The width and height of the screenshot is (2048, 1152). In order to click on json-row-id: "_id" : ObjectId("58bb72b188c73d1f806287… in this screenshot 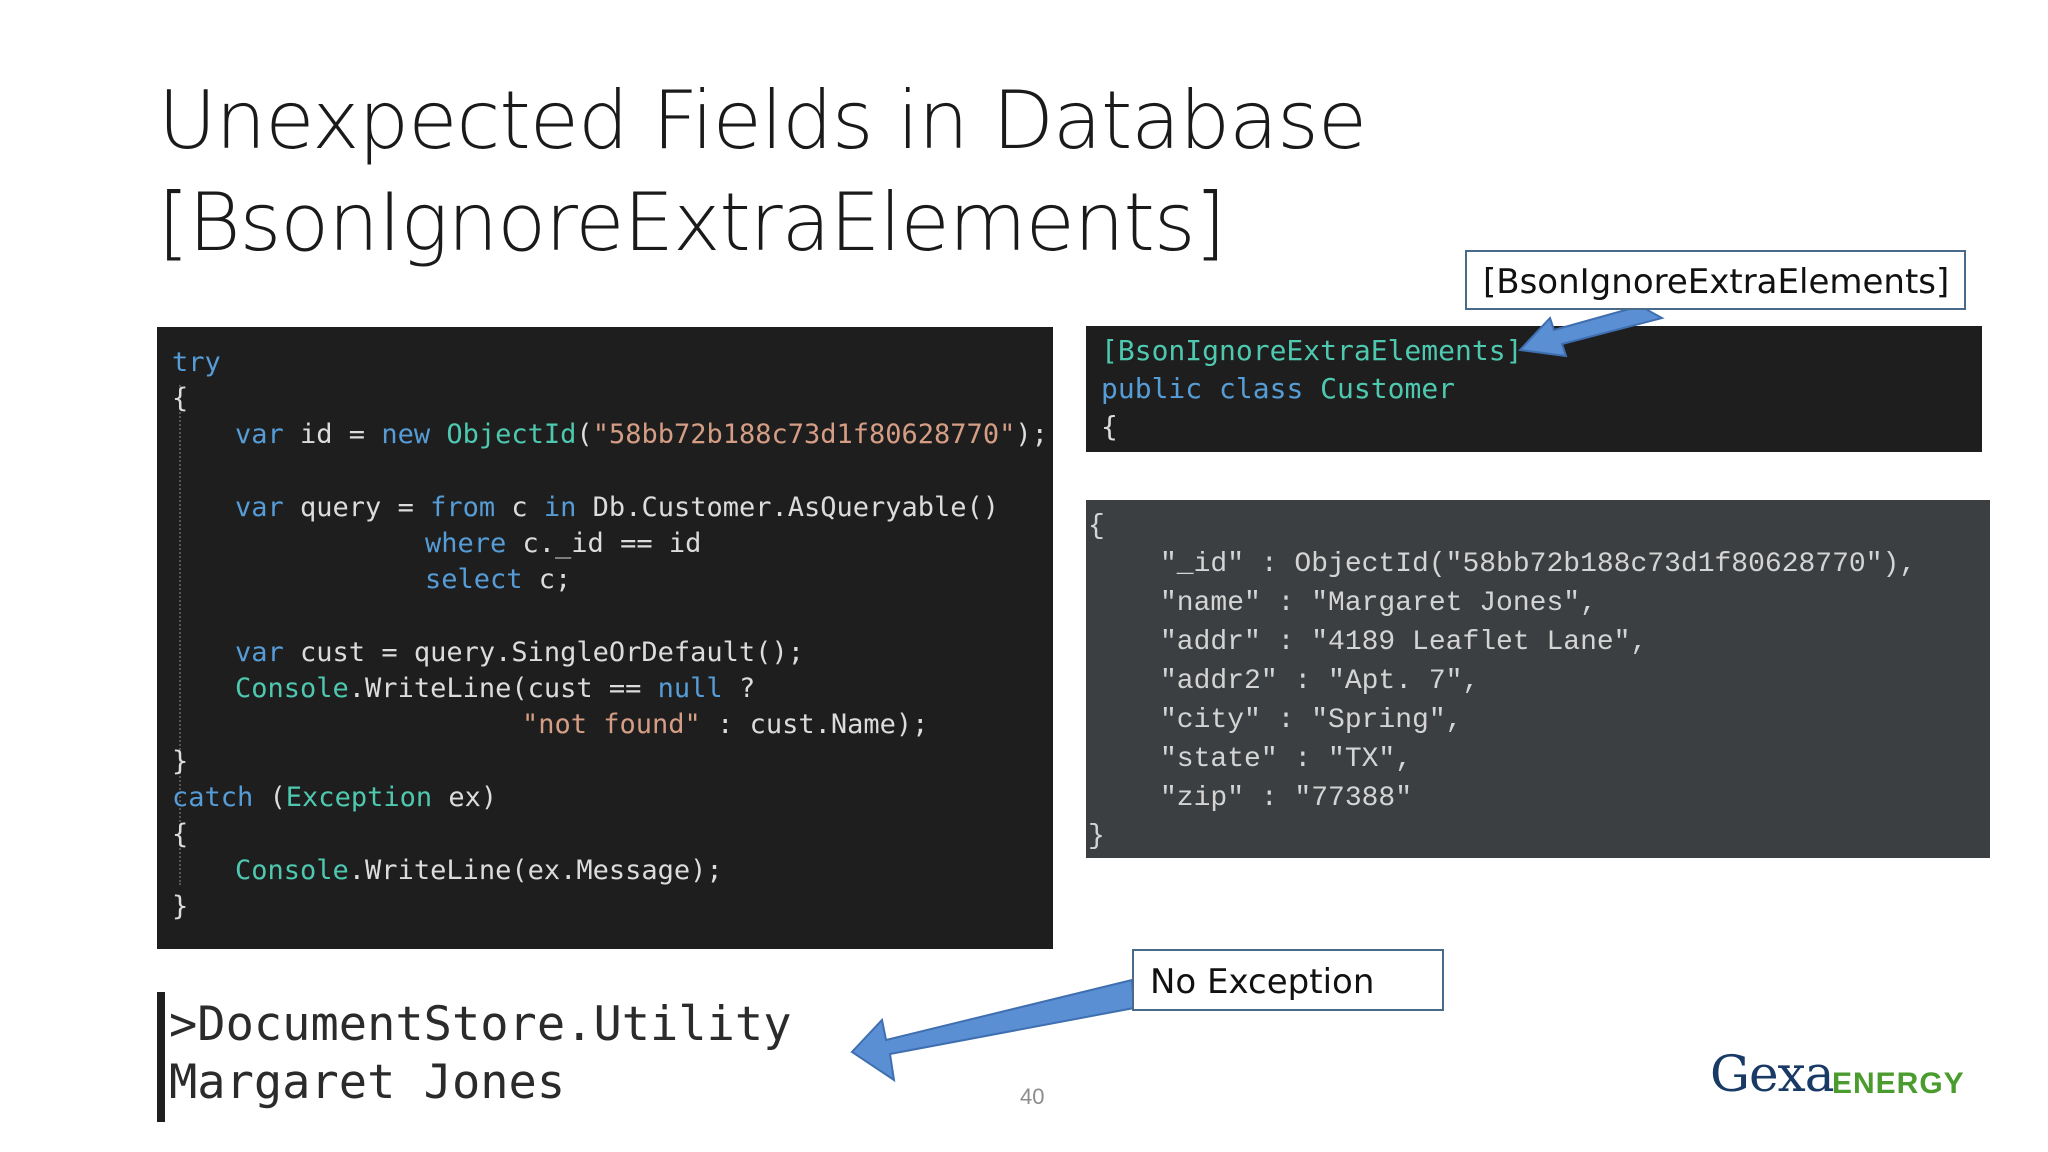, I will do `click(1538, 564)`.